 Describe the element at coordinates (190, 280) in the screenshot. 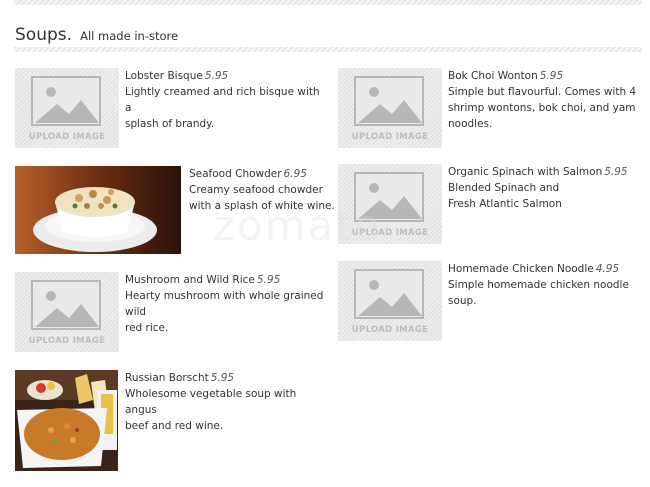

I see `item-name: Mushroom and Wild Rice` at that location.